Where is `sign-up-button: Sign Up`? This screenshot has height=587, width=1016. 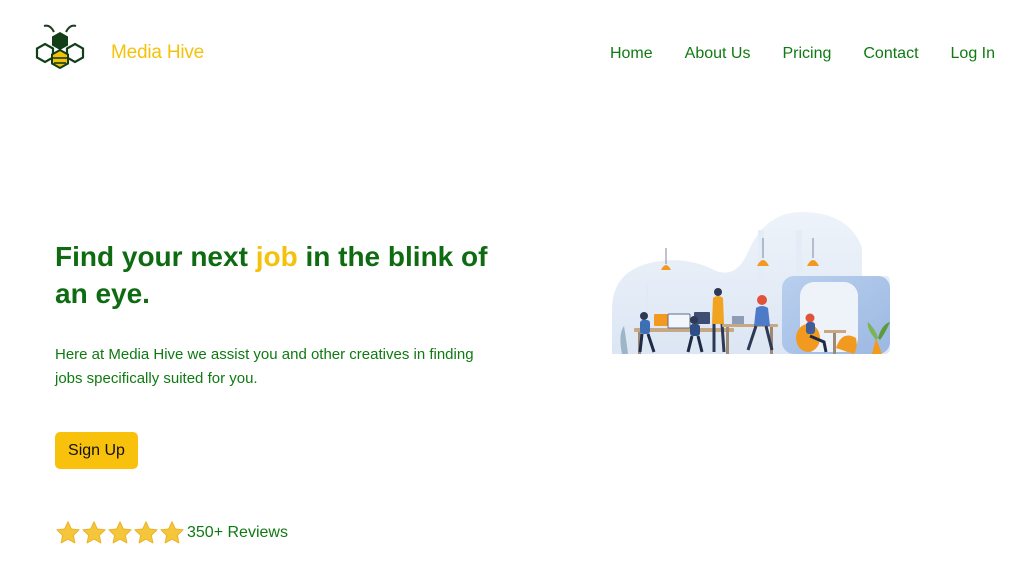
sign-up-button: Sign Up is located at coordinates (96, 450).